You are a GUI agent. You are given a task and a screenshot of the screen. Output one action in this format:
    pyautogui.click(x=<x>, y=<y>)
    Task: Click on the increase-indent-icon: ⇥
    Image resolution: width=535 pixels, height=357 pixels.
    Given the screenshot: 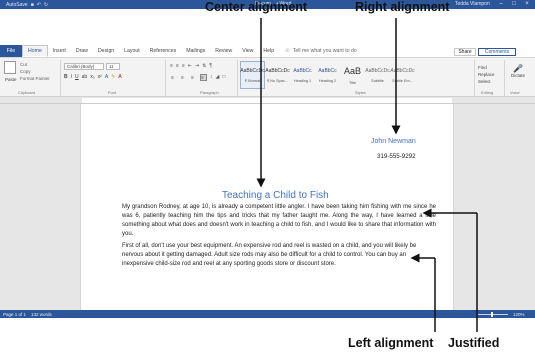 What is the action you would take?
    pyautogui.click(x=197, y=66)
    